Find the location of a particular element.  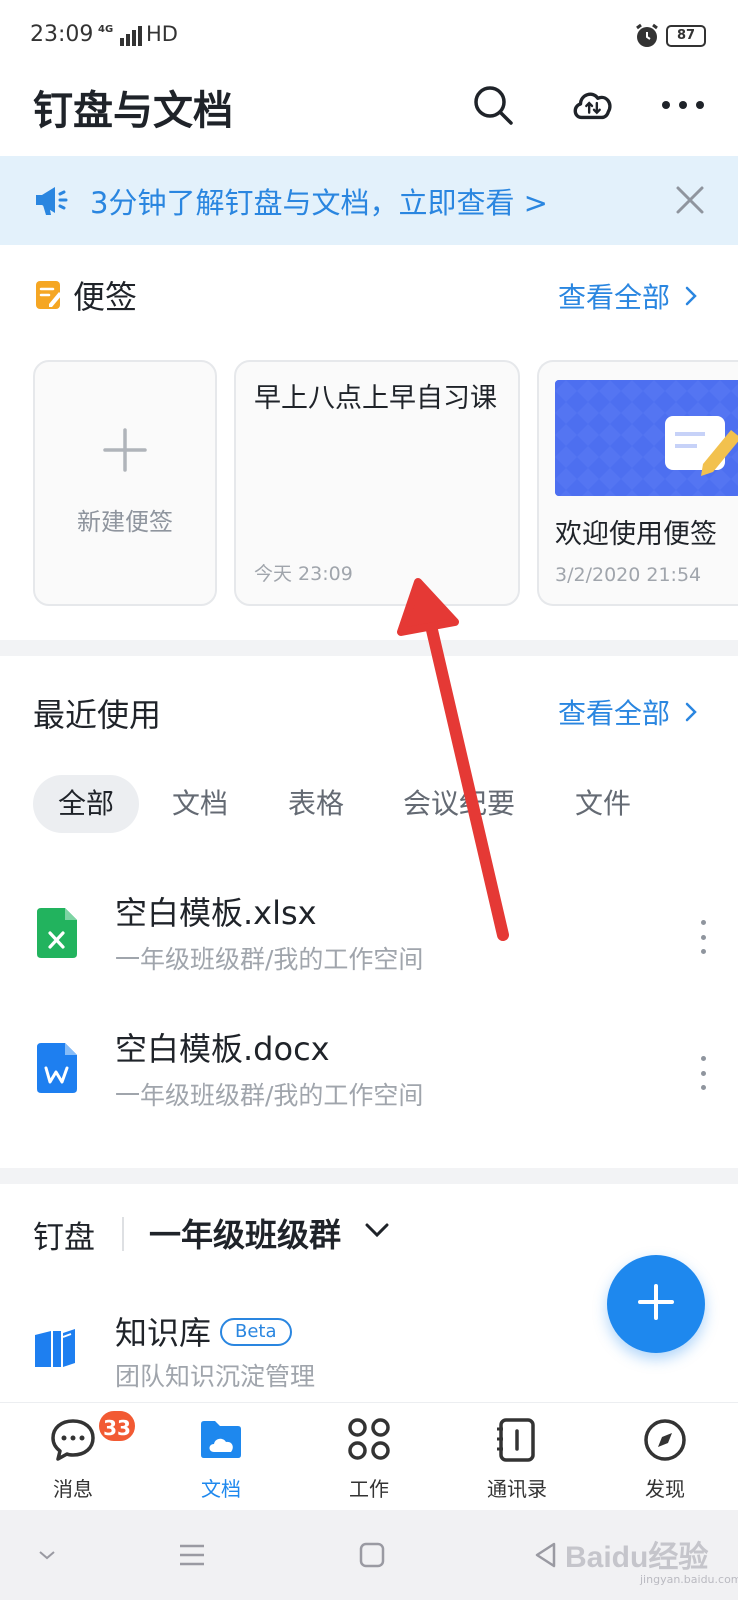

vertical-divider is located at coordinates (123, 1234).